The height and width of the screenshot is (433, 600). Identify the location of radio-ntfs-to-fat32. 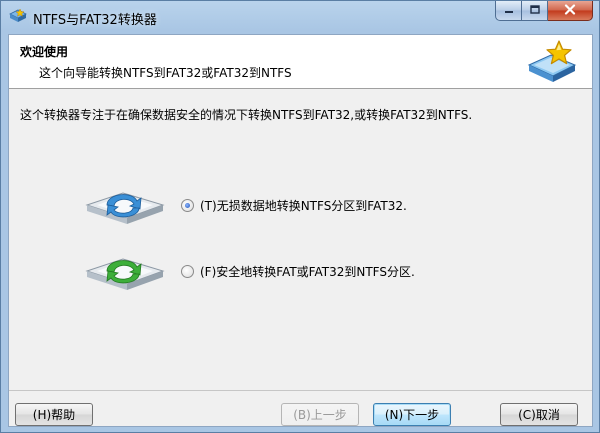
(187, 205).